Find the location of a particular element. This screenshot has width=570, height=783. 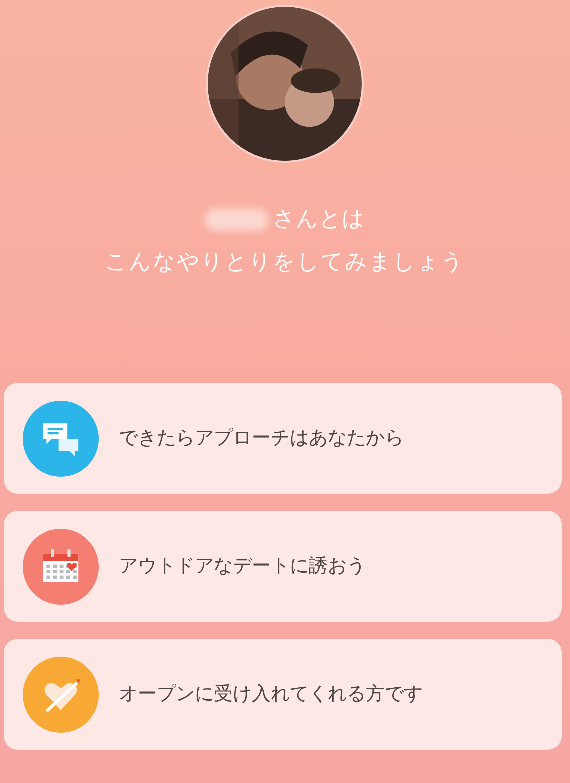

name-suffix: さんとは is located at coordinates (319, 220).